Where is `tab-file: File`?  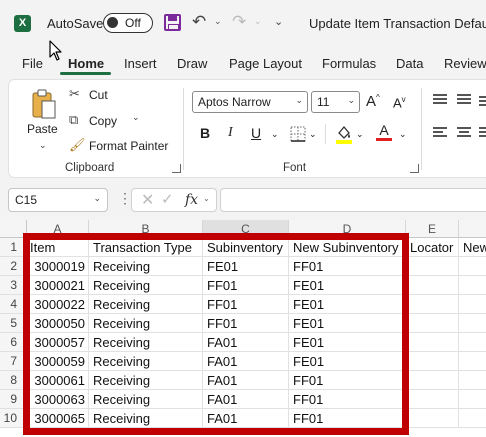 tab-file: File is located at coordinates (32, 63).